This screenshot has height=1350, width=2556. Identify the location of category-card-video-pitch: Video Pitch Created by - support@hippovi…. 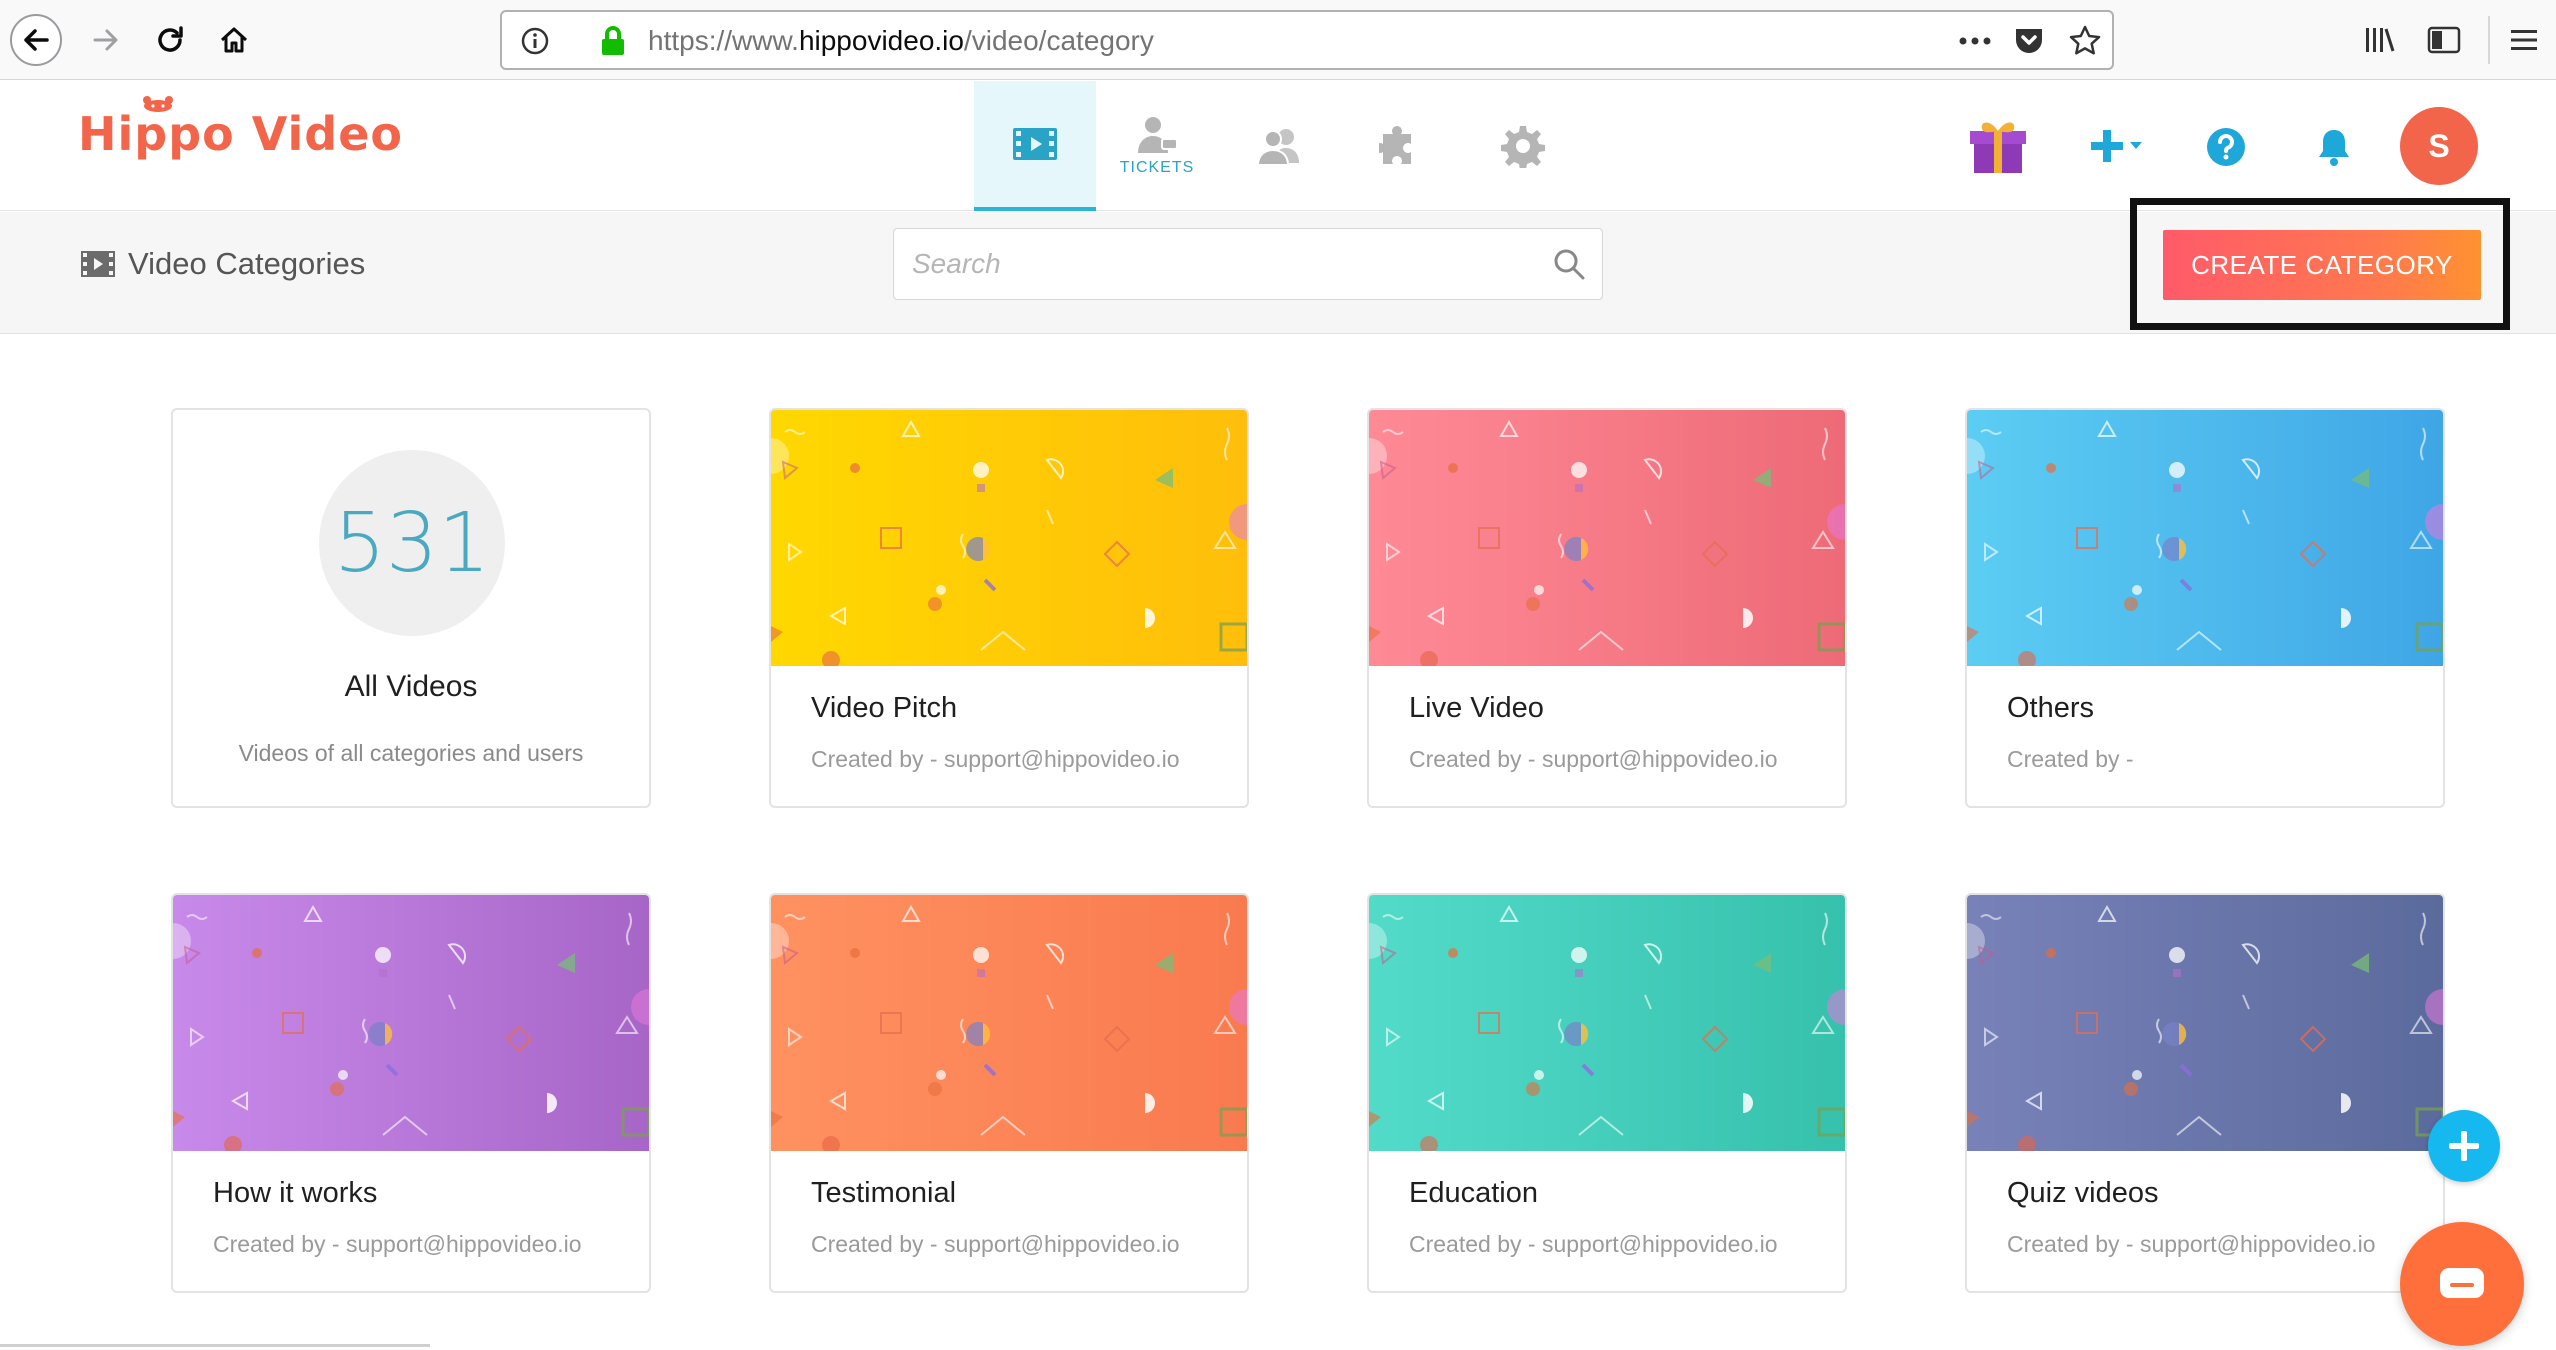
(1009, 608).